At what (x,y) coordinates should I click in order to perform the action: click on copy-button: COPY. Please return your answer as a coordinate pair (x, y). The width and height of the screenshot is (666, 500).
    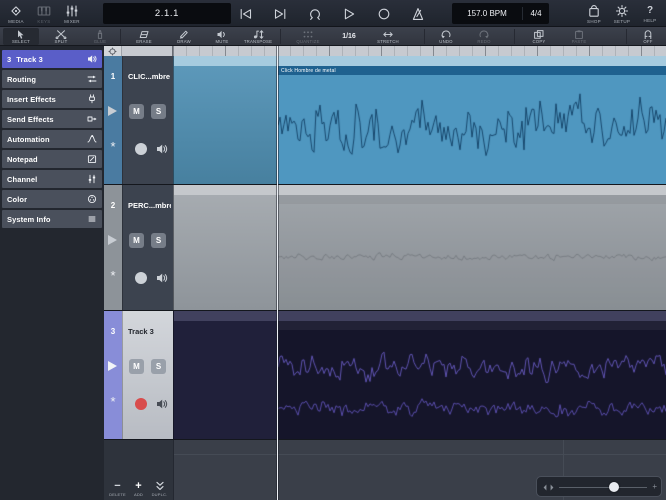
    Looking at the image, I should click on (539, 36).